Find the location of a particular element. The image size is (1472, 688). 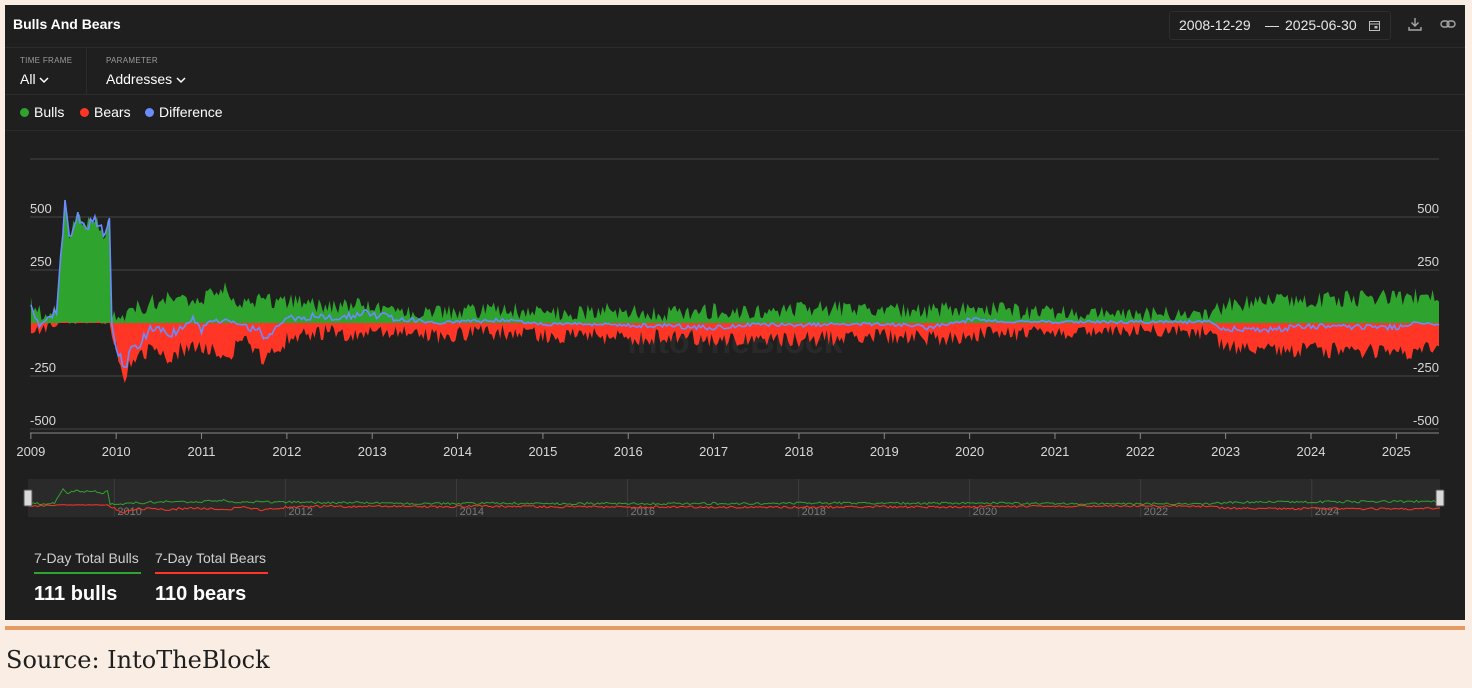

date-end: 2025-06-30 is located at coordinates (1321, 25).